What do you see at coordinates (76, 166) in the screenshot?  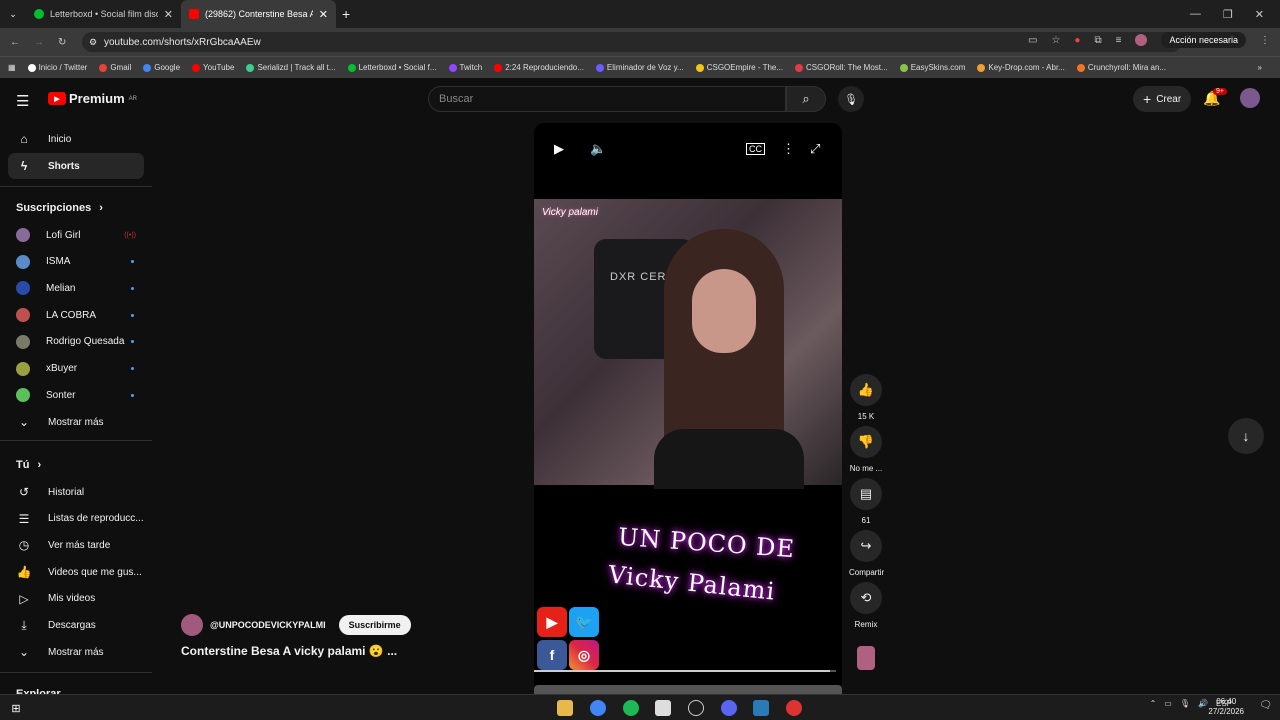 I see `sidebar-item: ϟ Shorts` at bounding box center [76, 166].